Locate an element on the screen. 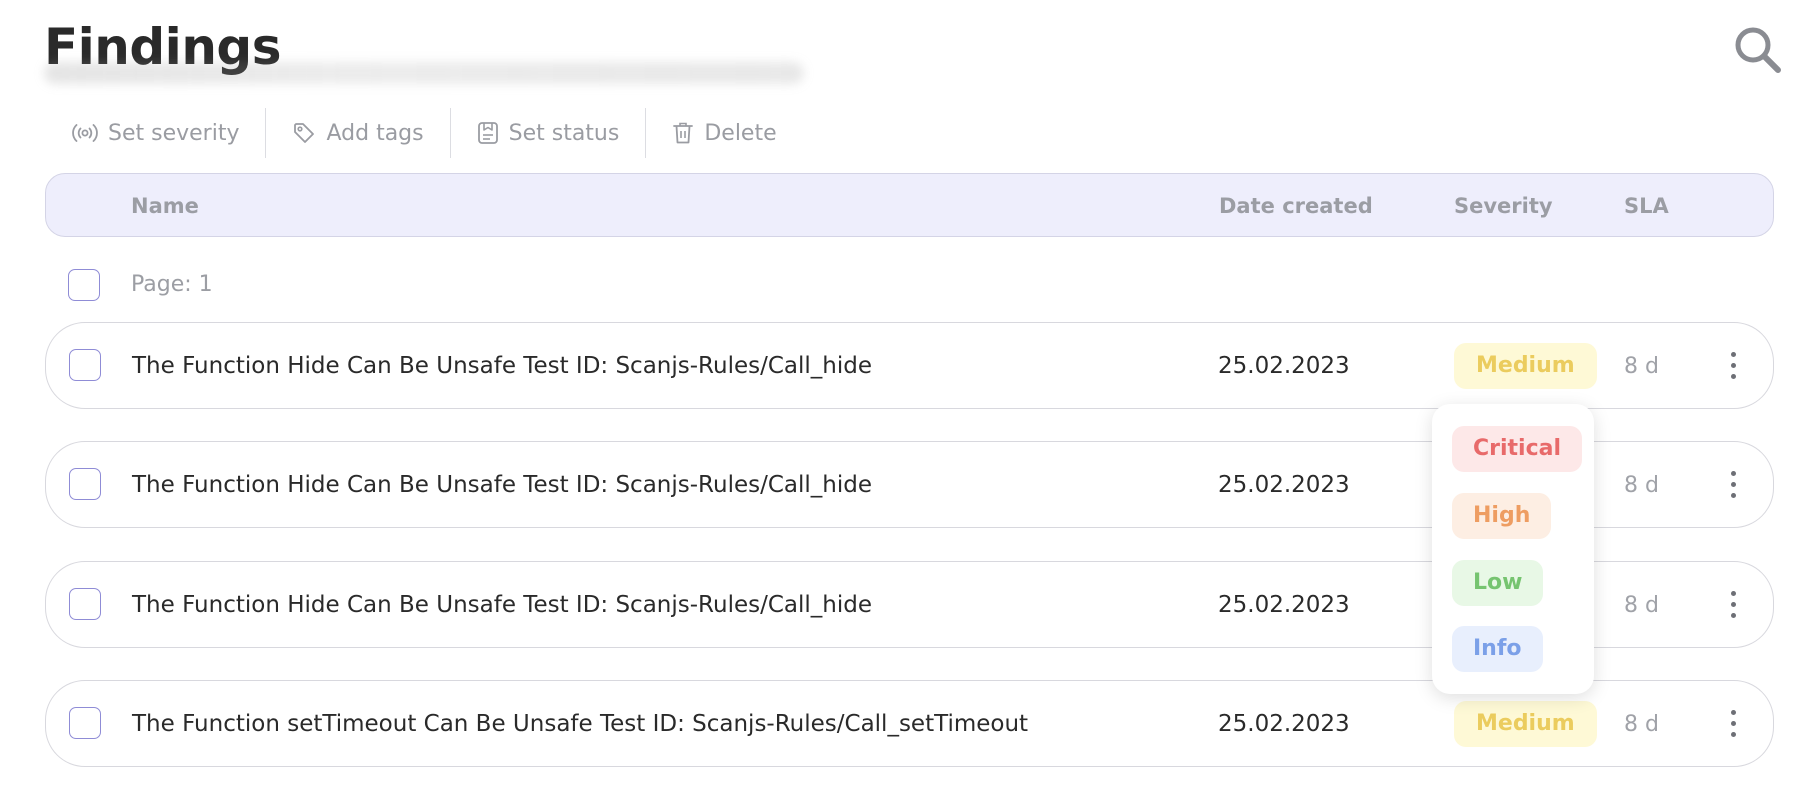 The height and width of the screenshot is (790, 1808). bulk-actions-toolbar: Set severity Add tags Set status Delete is located at coordinates (423, 133).